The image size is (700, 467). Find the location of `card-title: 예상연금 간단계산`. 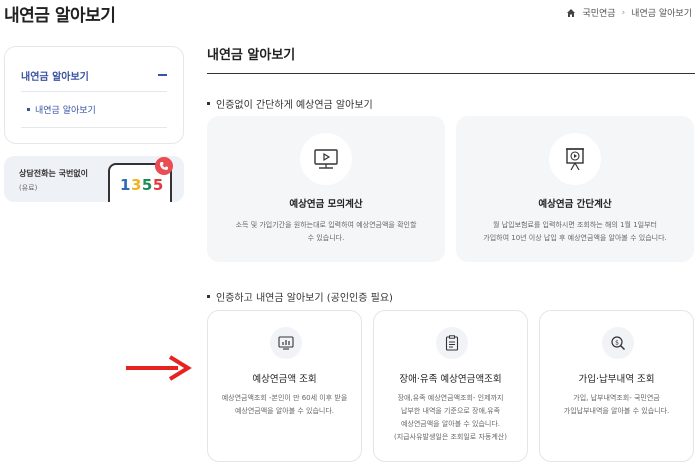

card-title: 예상연금 간단계산 is located at coordinates (575, 204).